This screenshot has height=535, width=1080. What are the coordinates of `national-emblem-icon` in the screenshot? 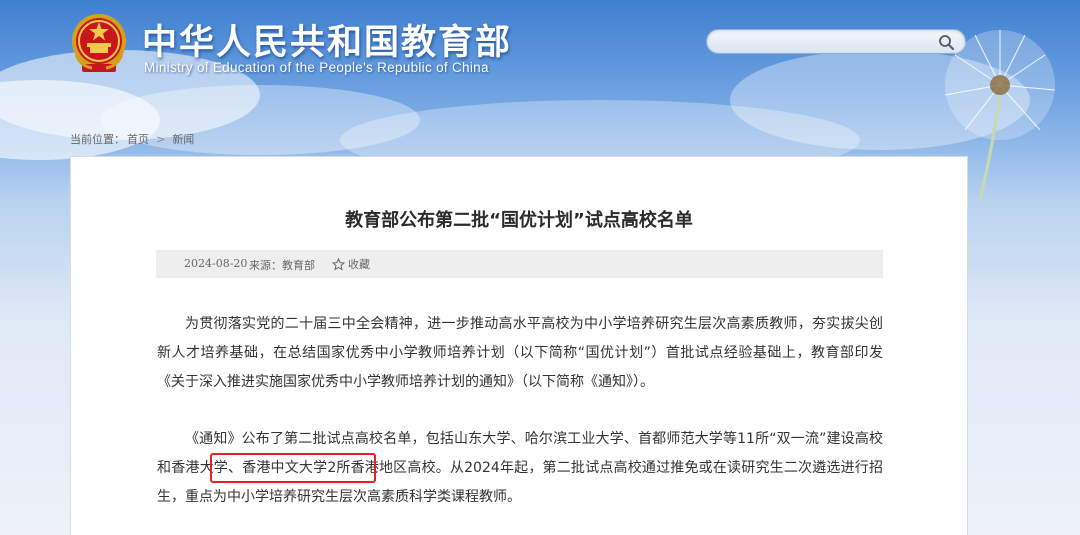 It's located at (99, 43).